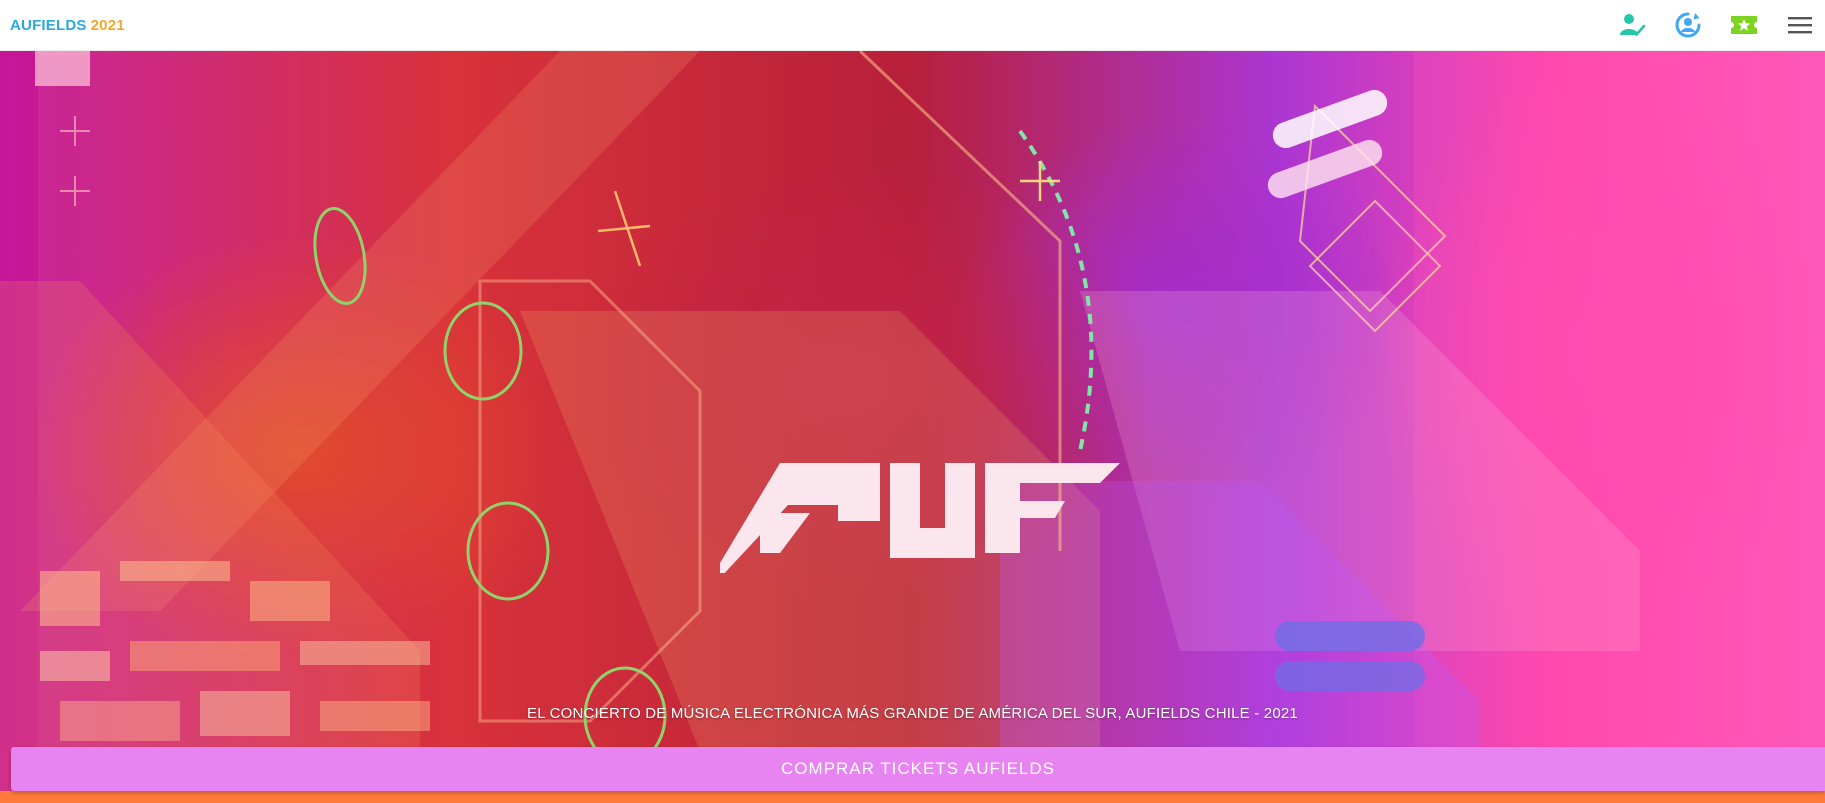  What do you see at coordinates (1716, 25) in the screenshot?
I see `navbar-icons` at bounding box center [1716, 25].